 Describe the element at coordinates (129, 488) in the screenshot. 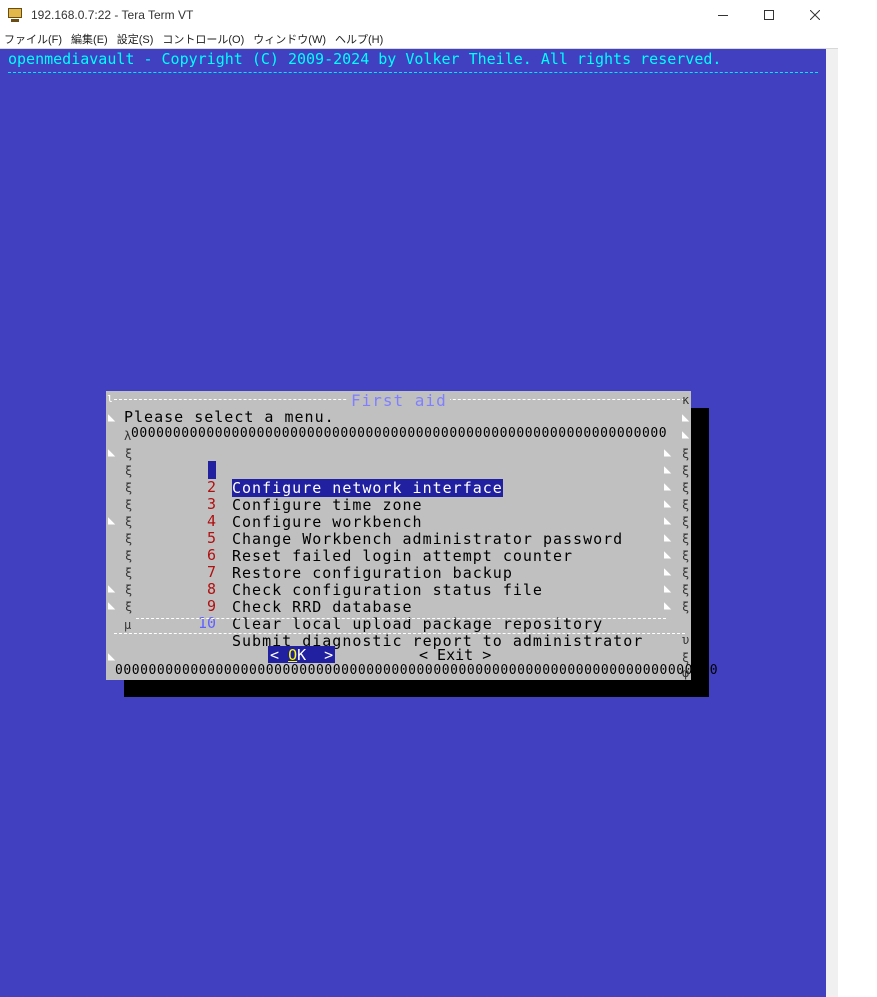

I see `border-side-3: ξ` at that location.